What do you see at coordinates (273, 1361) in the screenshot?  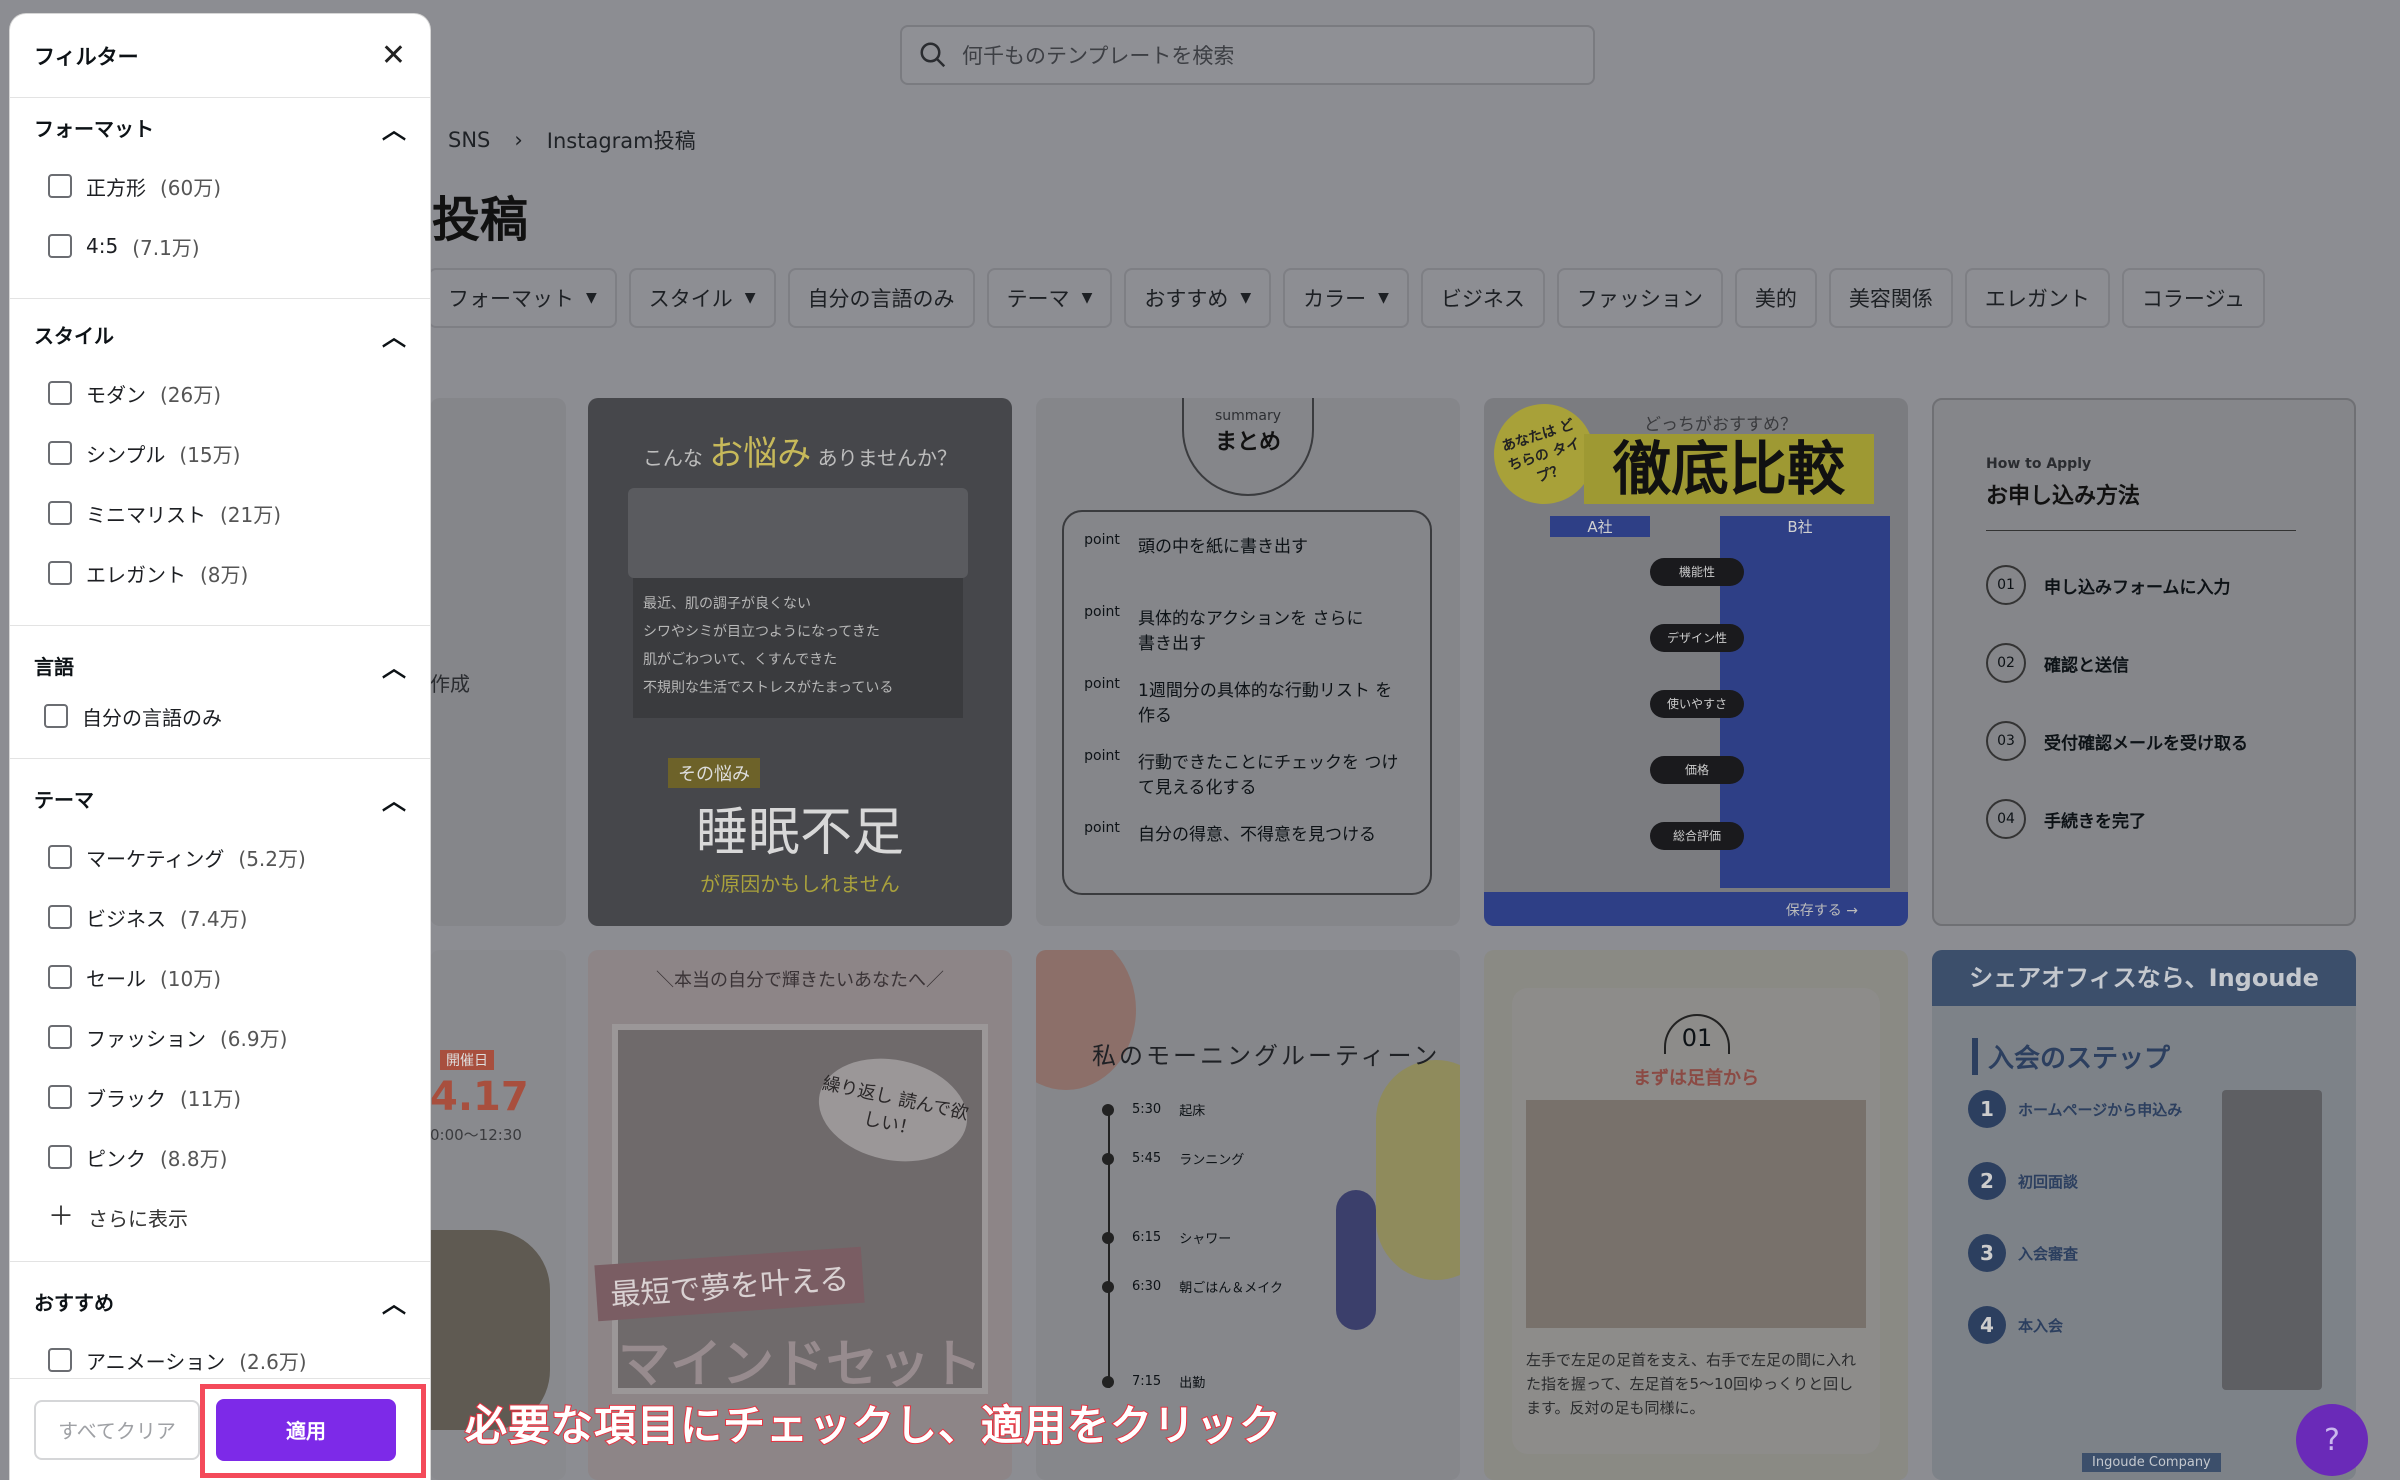 I see `option-count: (2.6万)` at bounding box center [273, 1361].